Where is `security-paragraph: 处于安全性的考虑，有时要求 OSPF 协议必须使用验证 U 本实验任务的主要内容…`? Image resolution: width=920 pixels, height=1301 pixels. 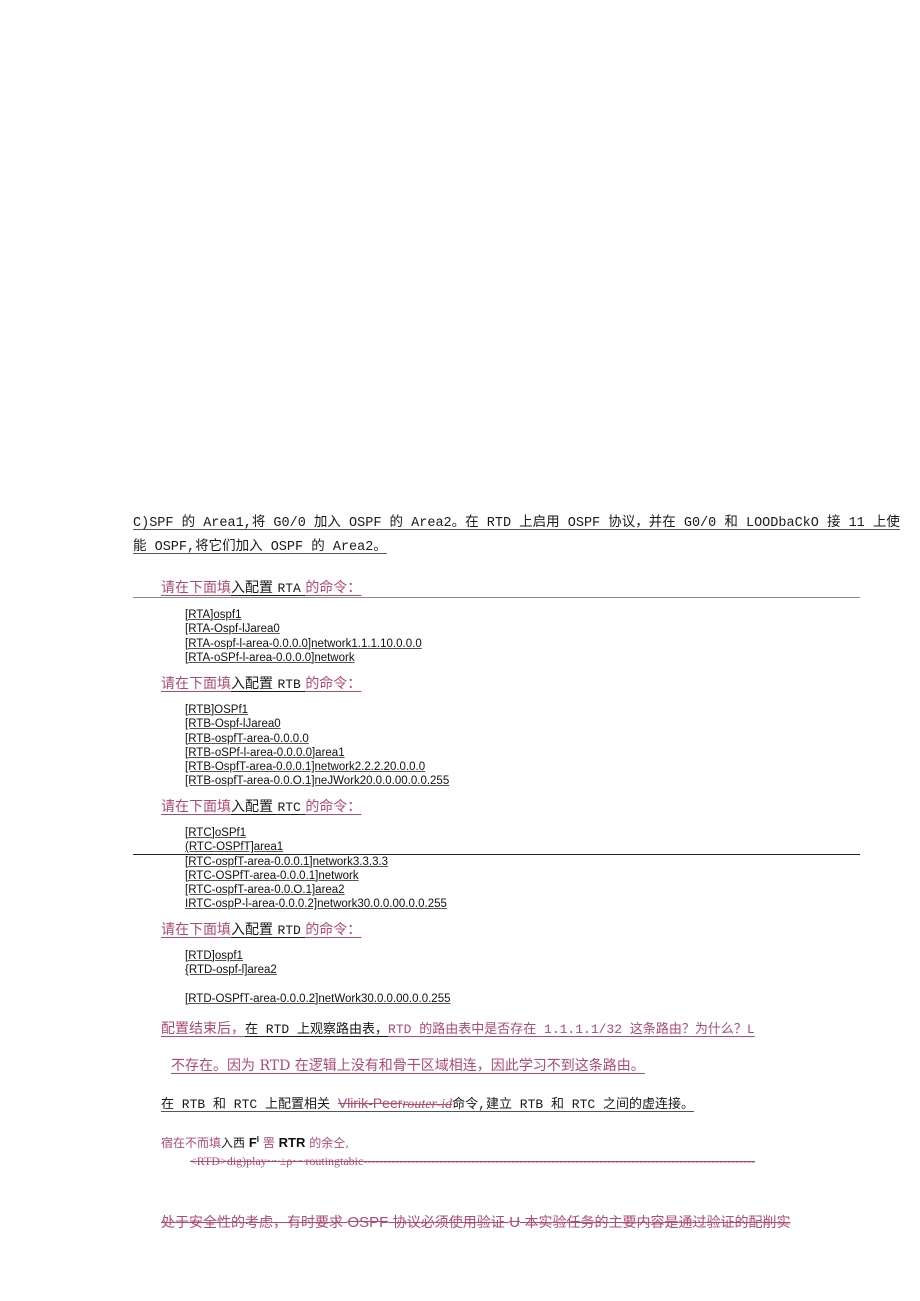 security-paragraph: 处于安全性的考虑，有时要求 OSPF 协议必须使用验证 U 本实验任务的主要内容… is located at coordinates (476, 1222).